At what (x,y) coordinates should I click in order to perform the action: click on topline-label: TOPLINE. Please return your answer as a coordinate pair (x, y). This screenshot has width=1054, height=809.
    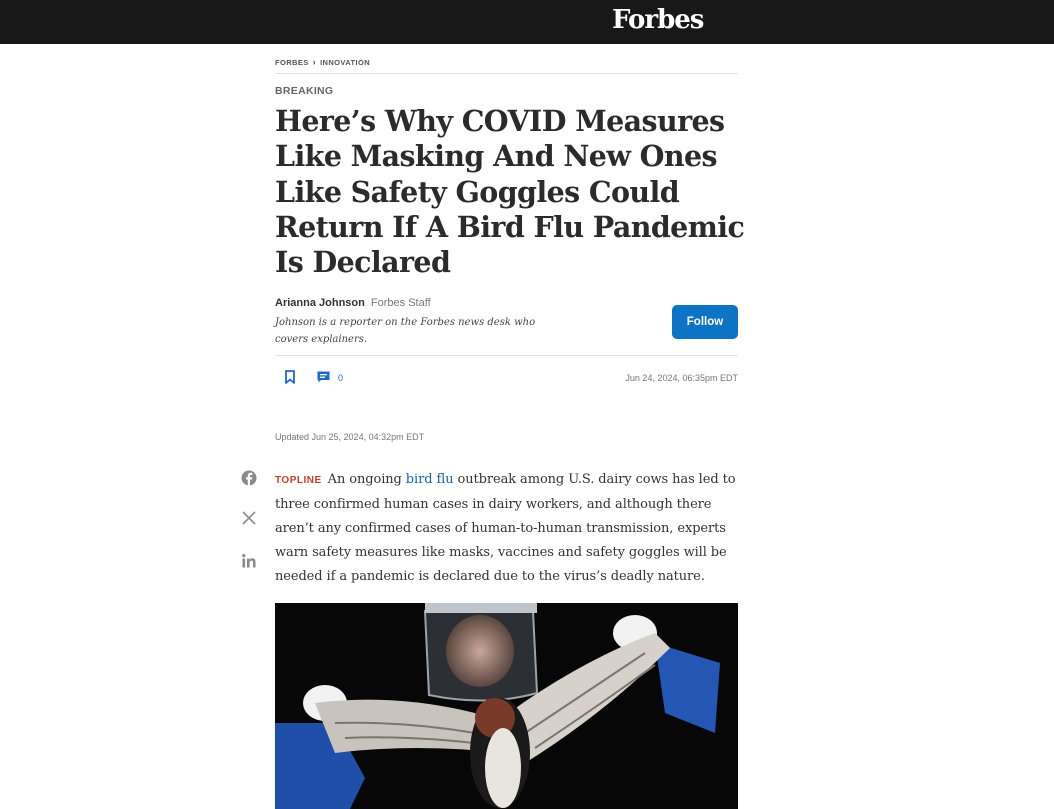
    Looking at the image, I should click on (298, 480).